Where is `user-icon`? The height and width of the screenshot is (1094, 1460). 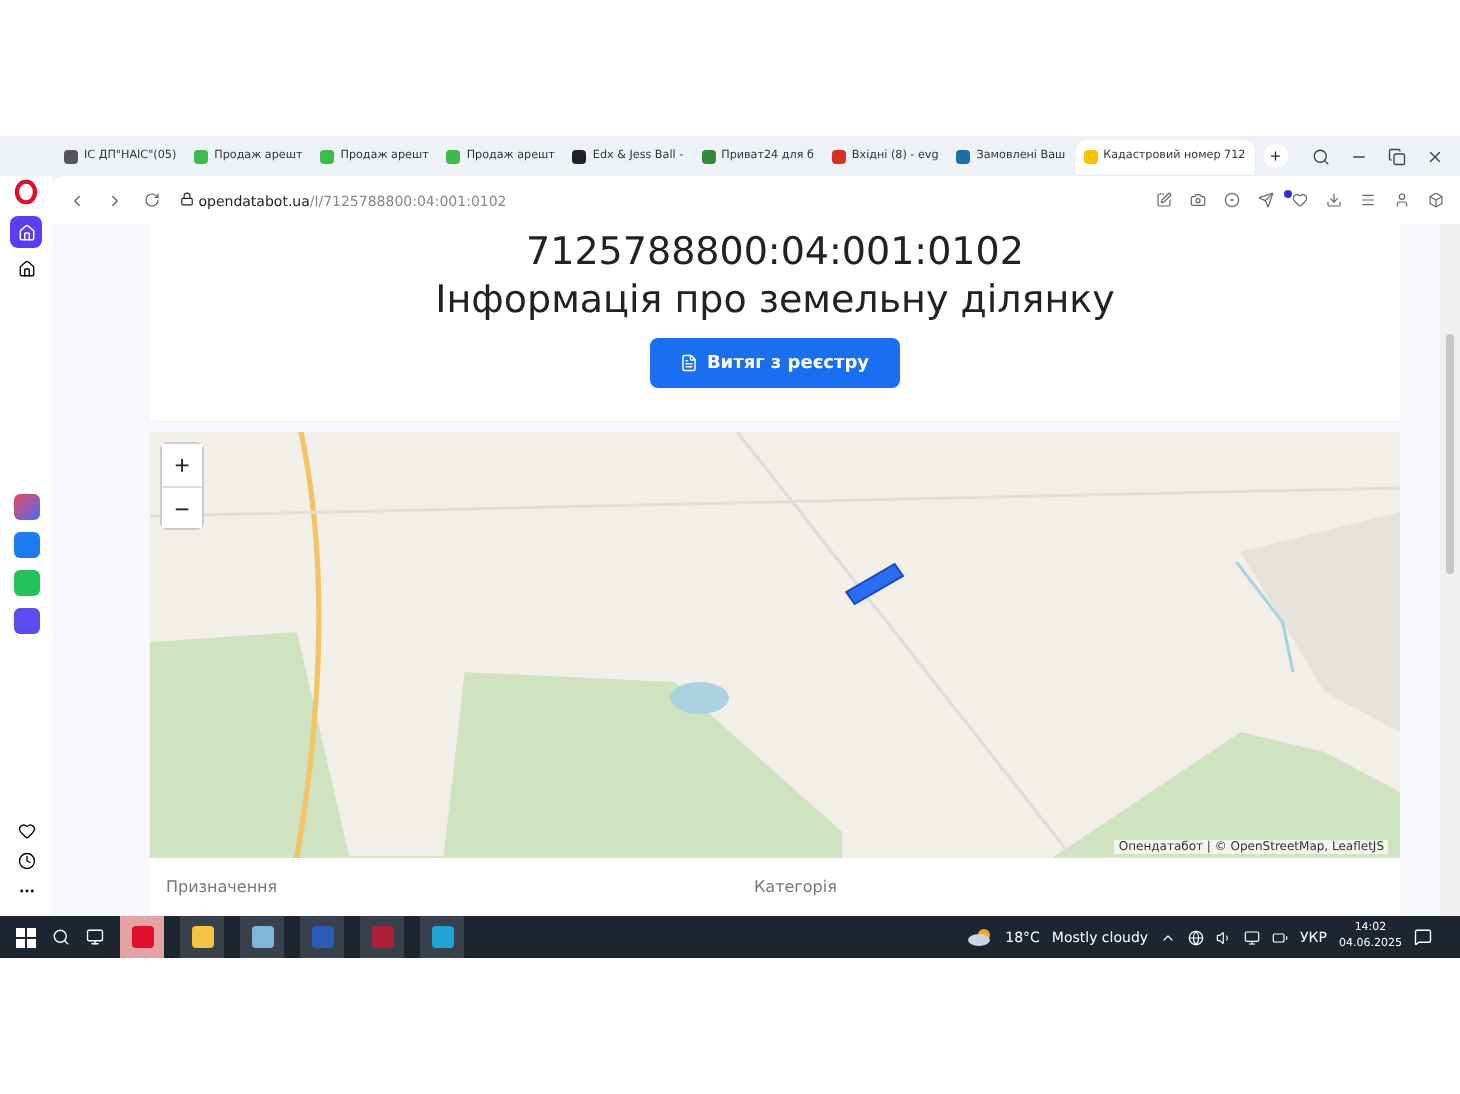 user-icon is located at coordinates (1402, 200).